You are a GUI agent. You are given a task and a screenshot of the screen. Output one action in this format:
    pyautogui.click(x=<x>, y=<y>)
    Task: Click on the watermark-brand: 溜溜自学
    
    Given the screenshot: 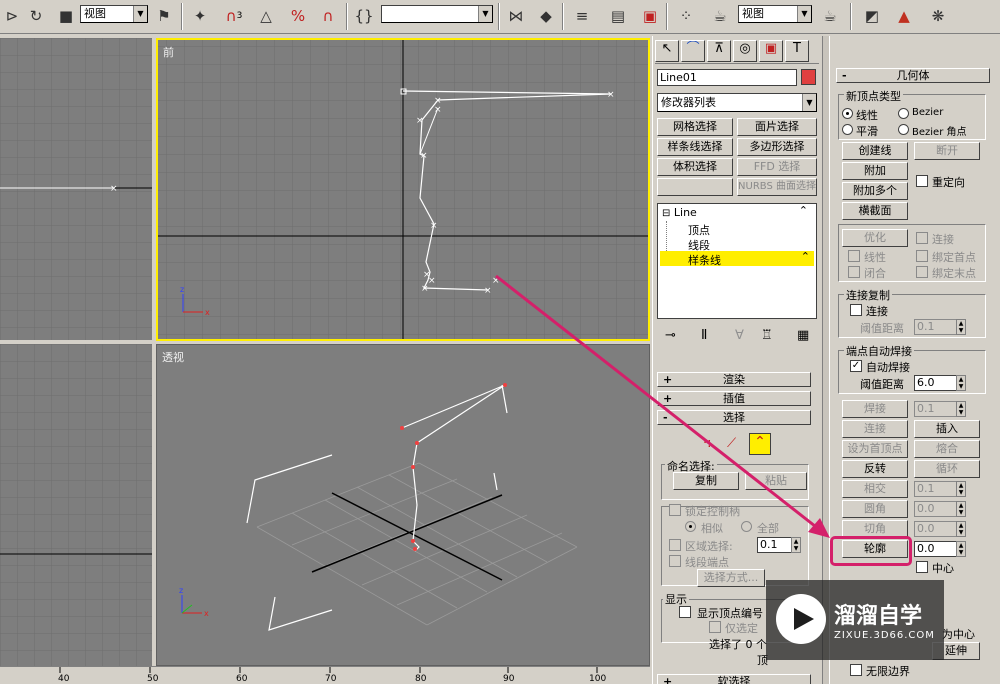 What is the action you would take?
    pyautogui.click(x=878, y=616)
    